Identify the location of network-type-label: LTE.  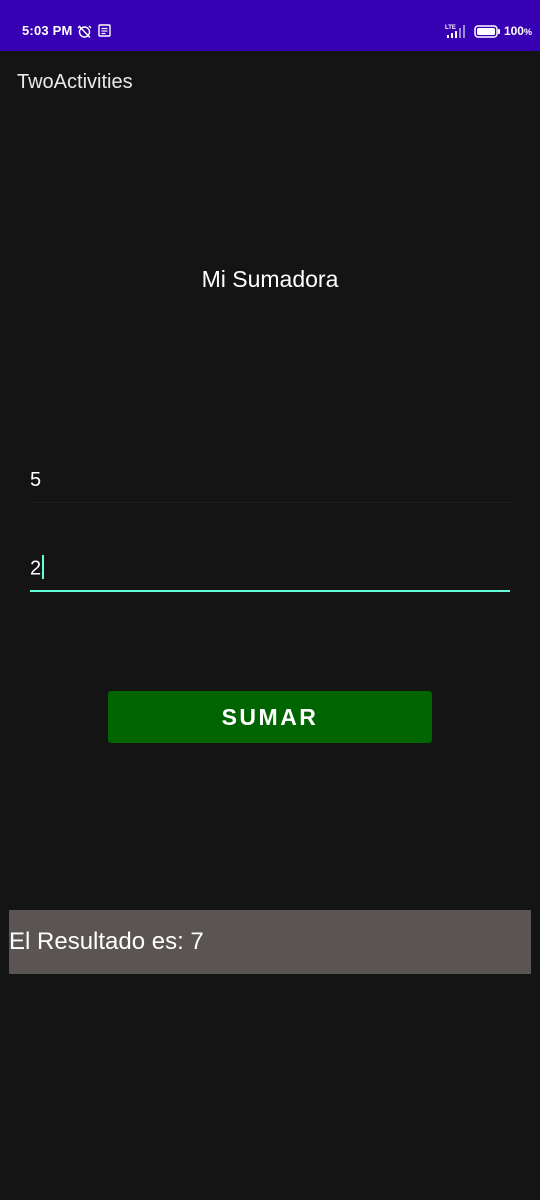
(450, 28).